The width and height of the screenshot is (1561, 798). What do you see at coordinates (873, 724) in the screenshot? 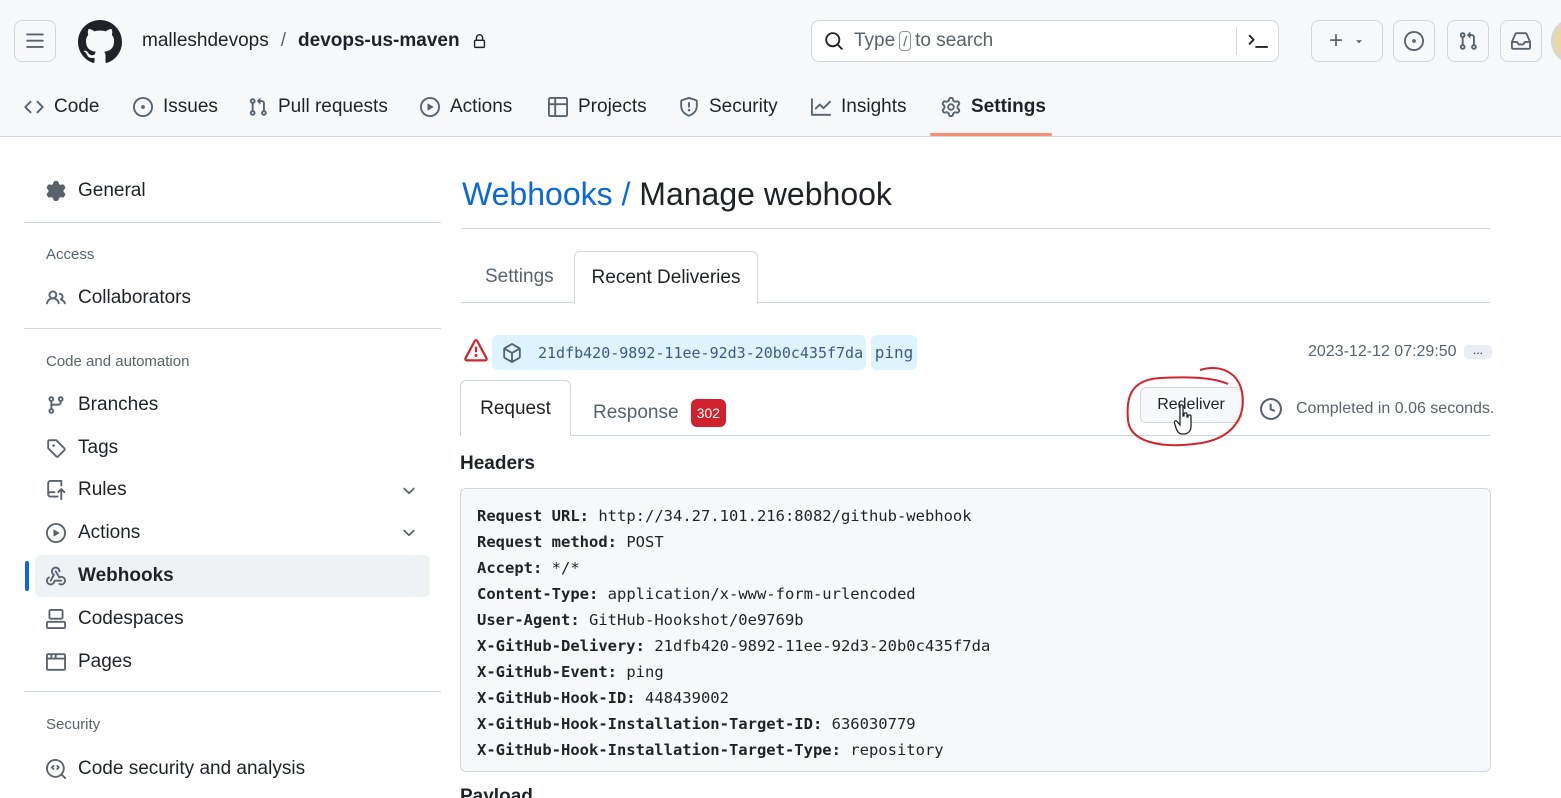
I see `header-value: 636030779` at bounding box center [873, 724].